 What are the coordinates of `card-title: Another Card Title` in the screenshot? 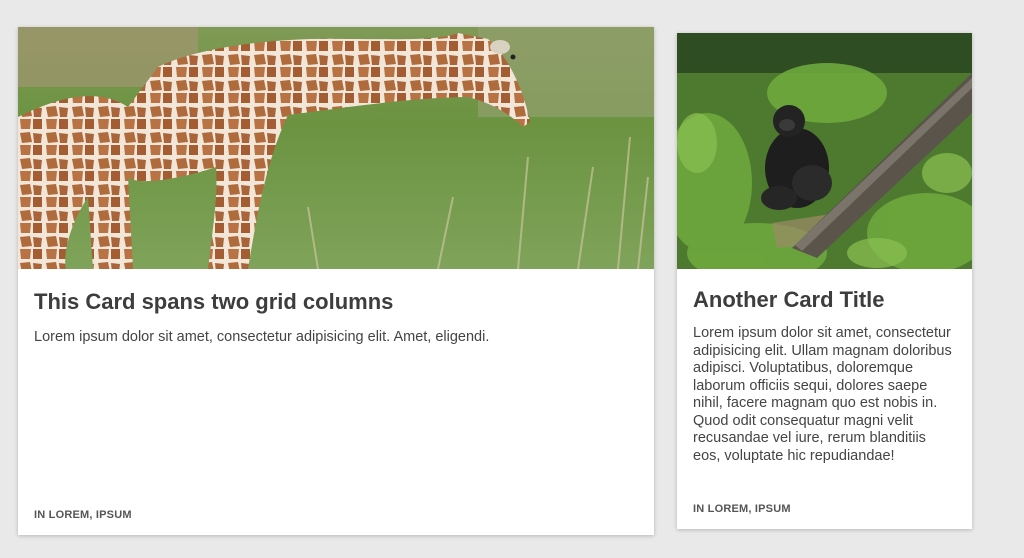 It's located at (789, 299).